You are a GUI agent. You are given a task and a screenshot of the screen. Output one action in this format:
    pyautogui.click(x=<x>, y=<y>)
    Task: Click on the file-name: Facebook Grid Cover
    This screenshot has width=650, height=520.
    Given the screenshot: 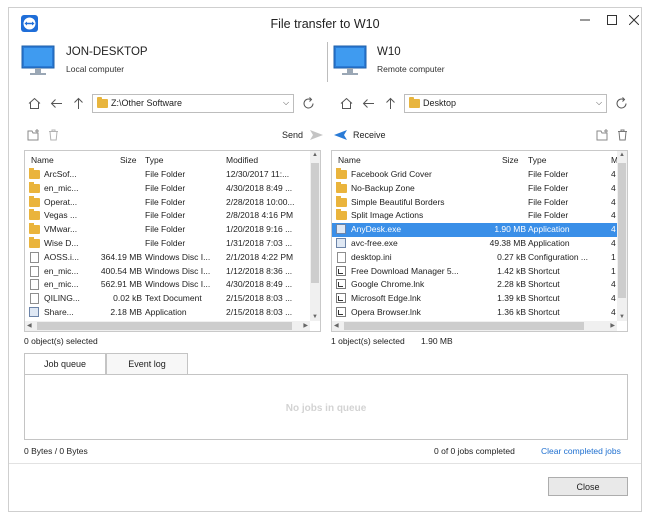 What is the action you would take?
    pyautogui.click(x=391, y=174)
    